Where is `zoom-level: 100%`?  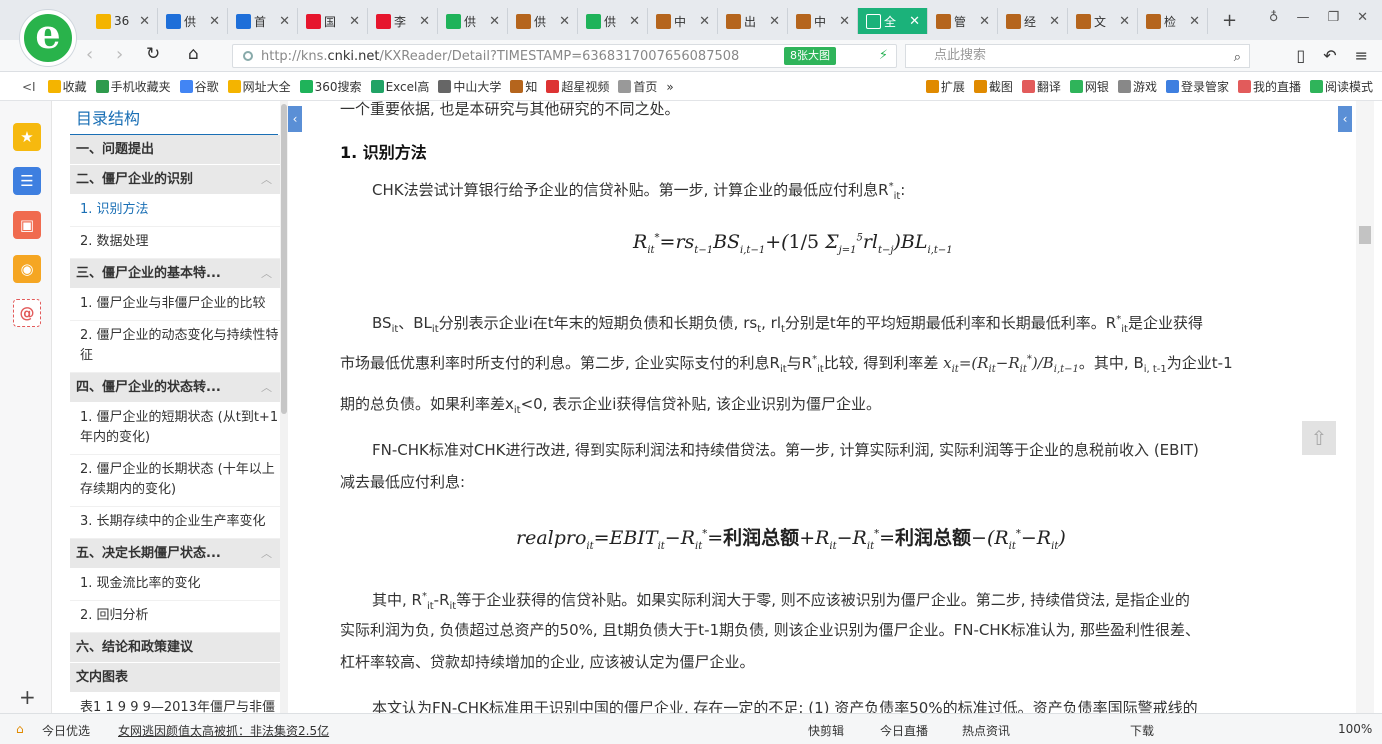 zoom-level: 100% is located at coordinates (1355, 729).